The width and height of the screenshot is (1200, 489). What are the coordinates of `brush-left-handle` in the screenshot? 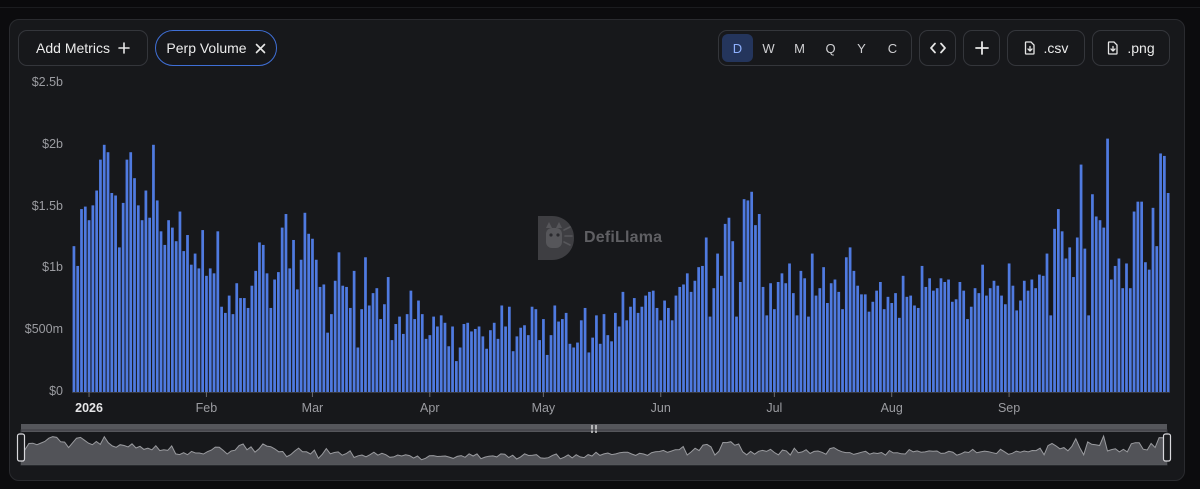 It's located at (21, 447).